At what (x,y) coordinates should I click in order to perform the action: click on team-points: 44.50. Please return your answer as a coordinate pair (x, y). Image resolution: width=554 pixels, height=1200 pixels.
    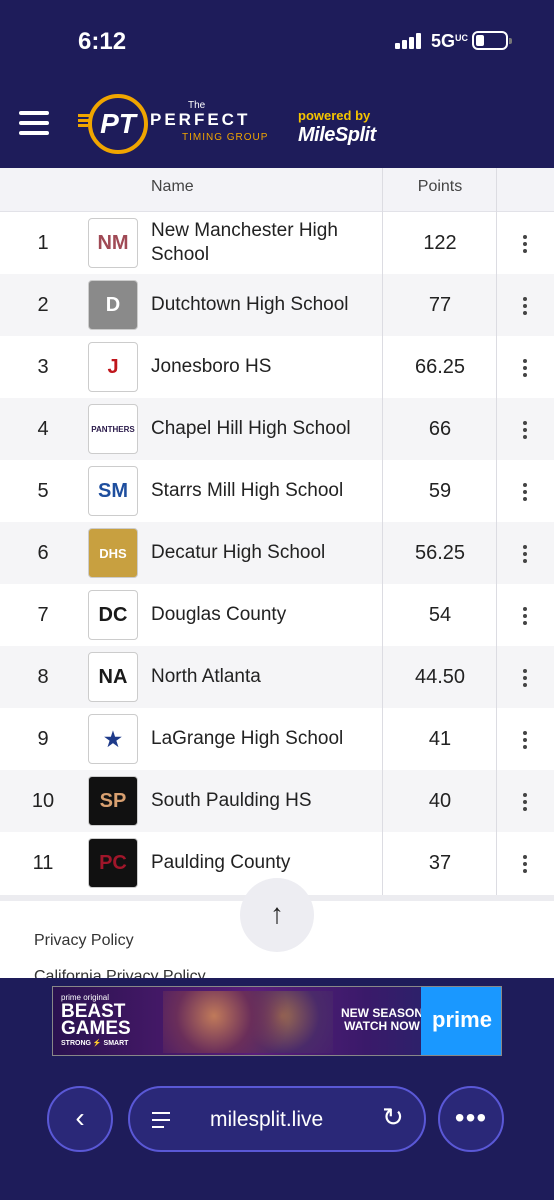
    Looking at the image, I should click on (440, 677).